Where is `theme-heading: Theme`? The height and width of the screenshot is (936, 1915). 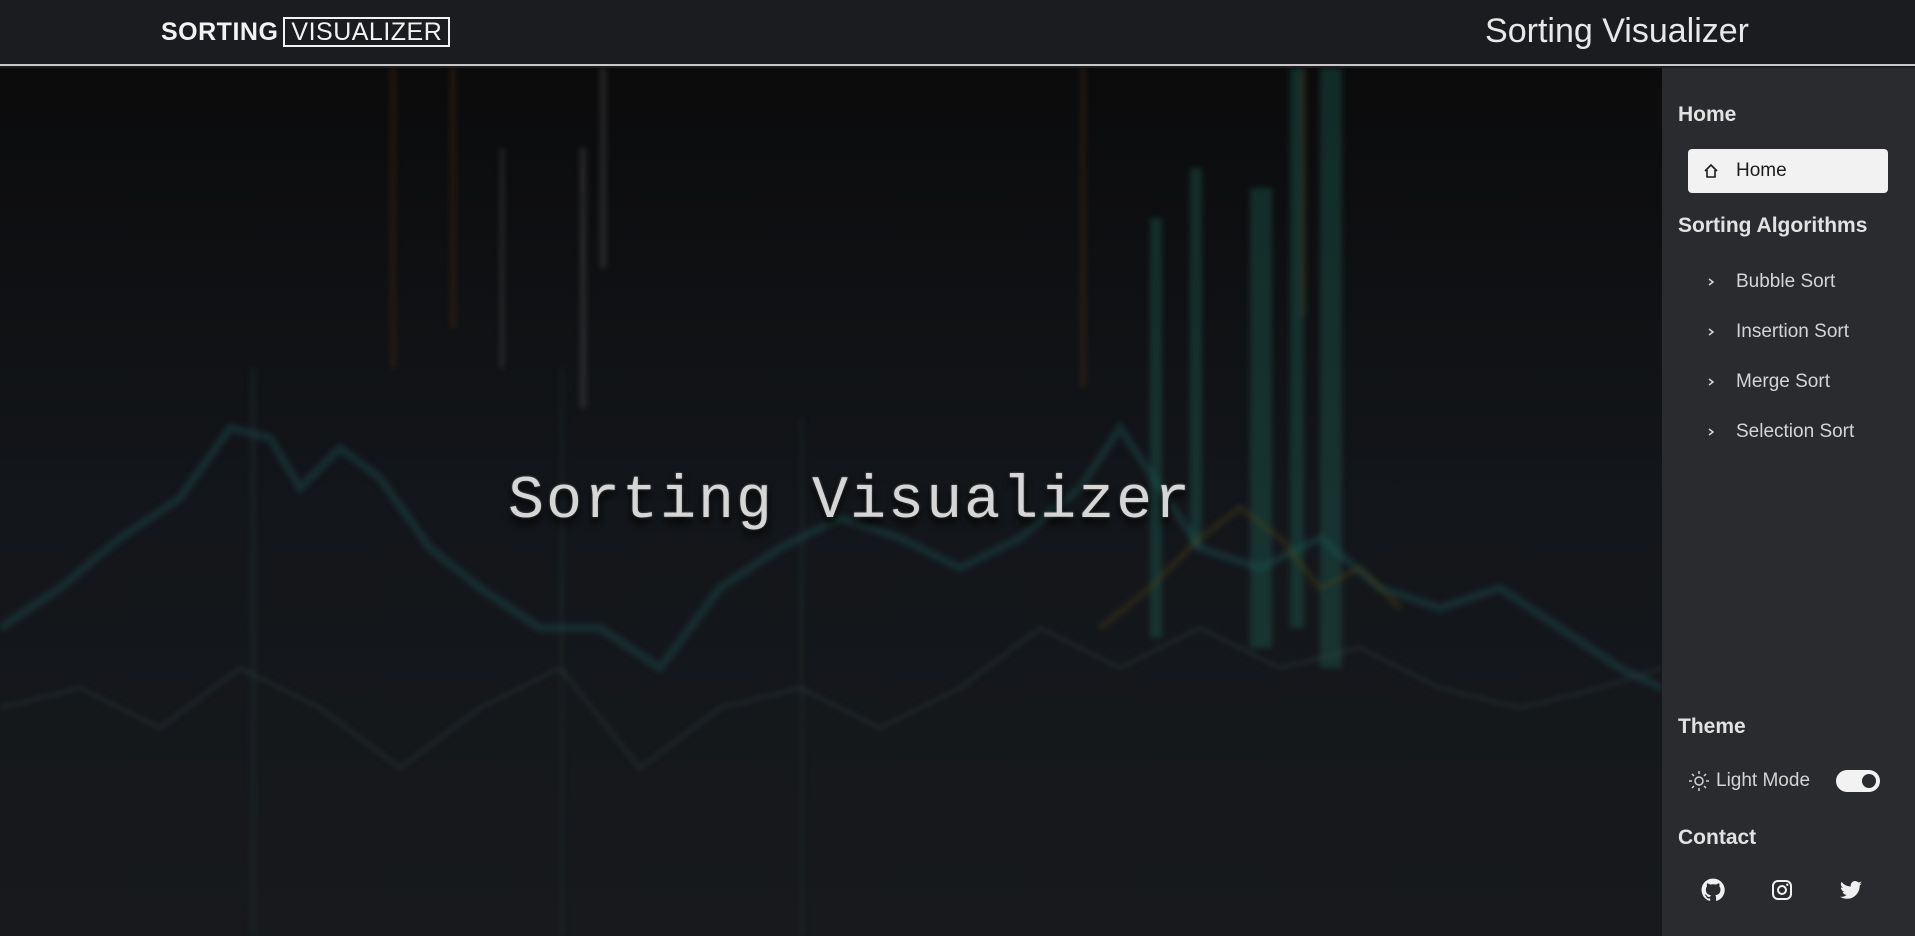 theme-heading: Theme is located at coordinates (1712, 726).